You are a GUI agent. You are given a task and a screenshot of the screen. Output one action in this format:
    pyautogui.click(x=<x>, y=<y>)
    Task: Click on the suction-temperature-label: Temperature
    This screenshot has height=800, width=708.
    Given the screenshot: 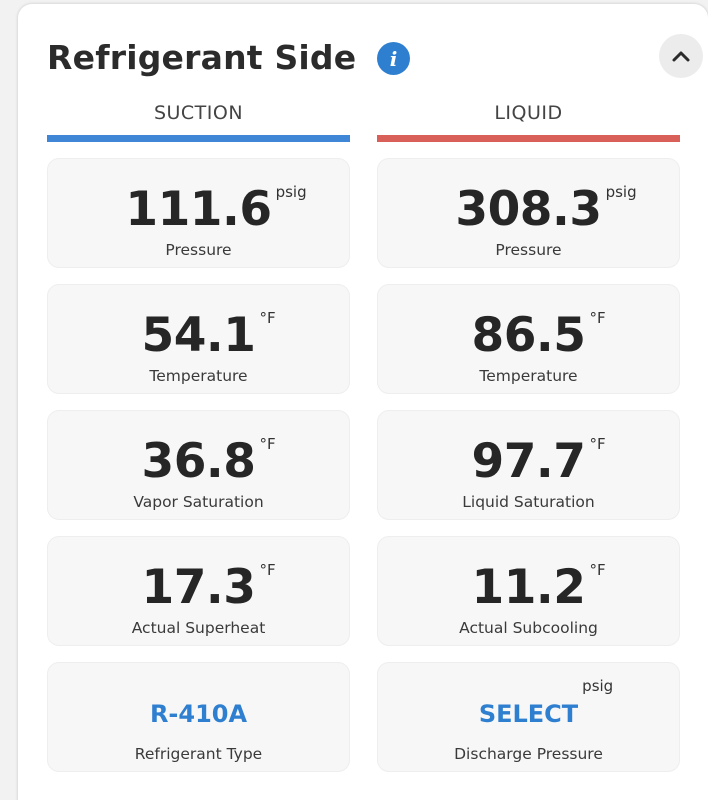 What is the action you would take?
    pyautogui.click(x=198, y=376)
    